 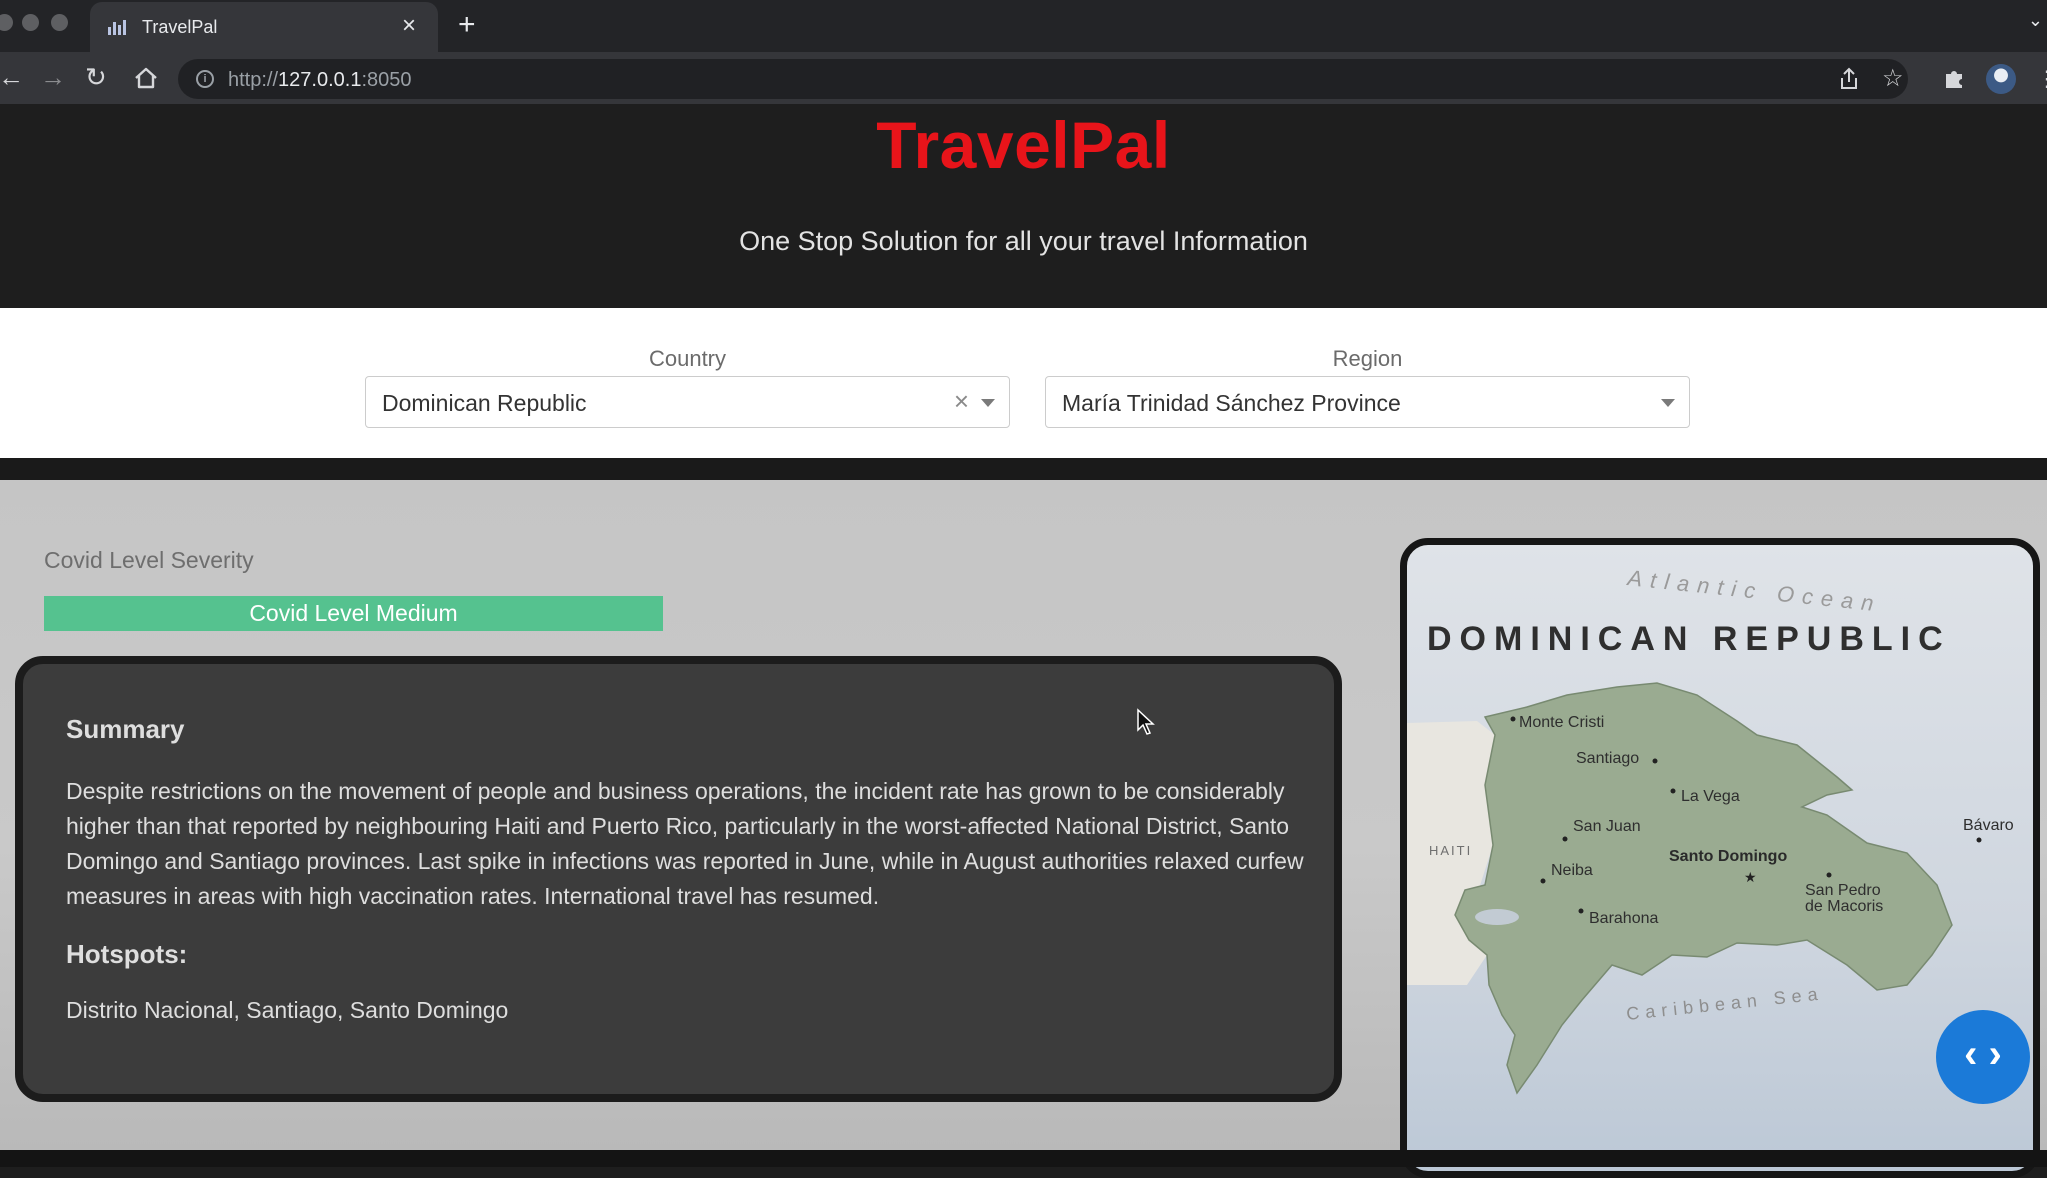 I want to click on new-tab-icon: +, so click(x=467, y=25).